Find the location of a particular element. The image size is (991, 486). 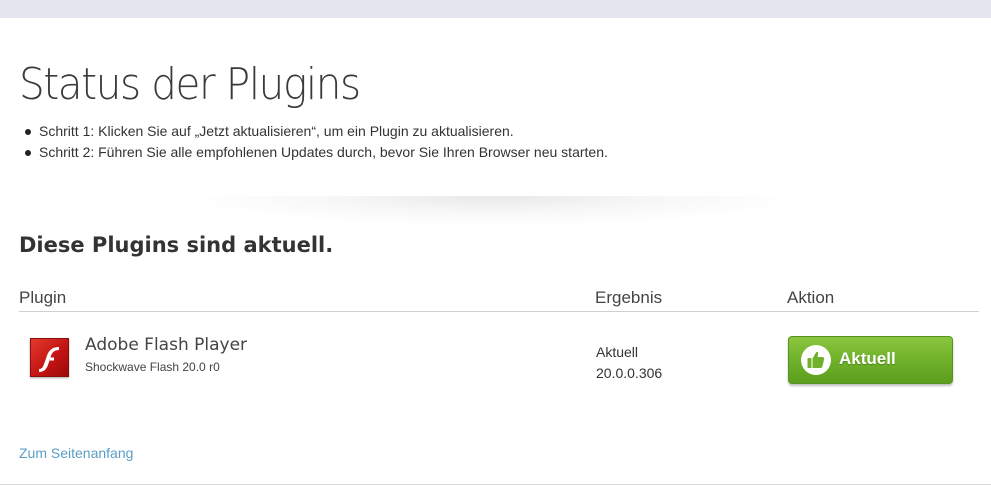

back-to-top-link: Zum Seitenanfang is located at coordinates (76, 453).